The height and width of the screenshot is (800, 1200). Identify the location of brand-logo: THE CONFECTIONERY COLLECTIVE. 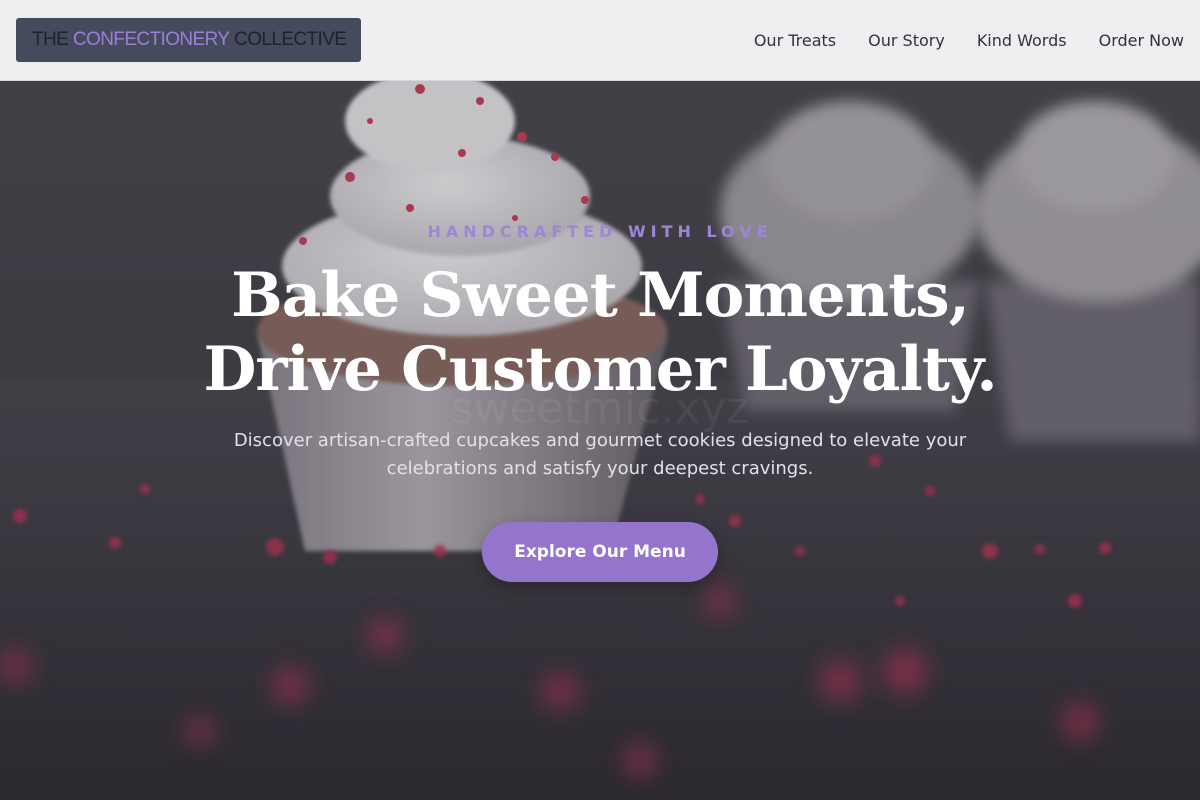
(189, 40).